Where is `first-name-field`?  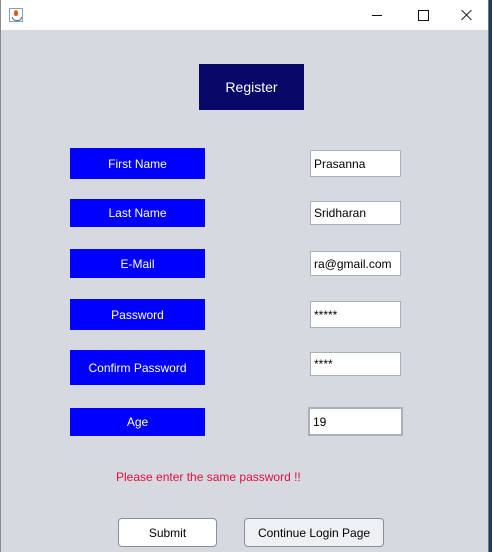
first-name-field is located at coordinates (355, 163).